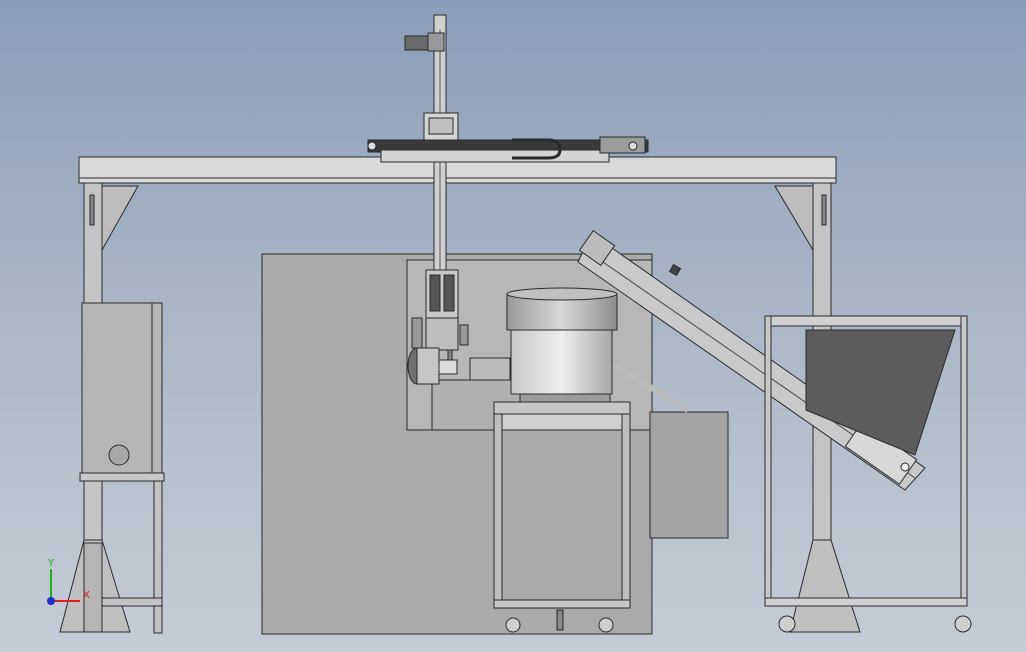  I want to click on y-axis-label: Y, so click(51, 563).